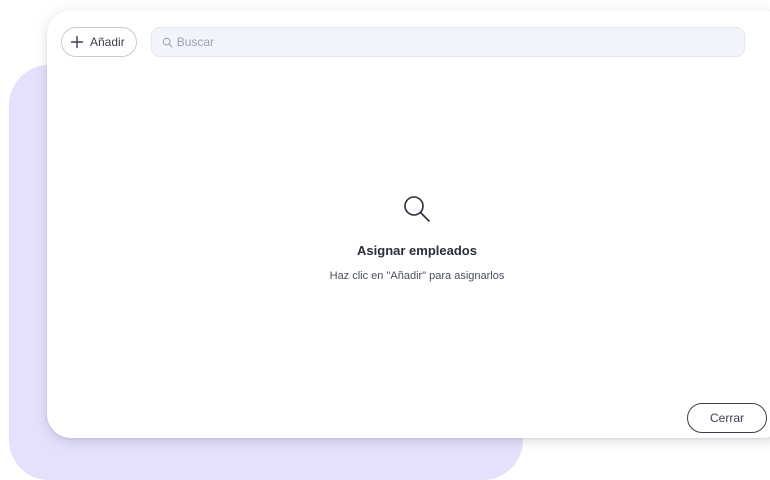 This screenshot has width=770, height=480. What do you see at coordinates (167, 42) in the screenshot?
I see `search-icon` at bounding box center [167, 42].